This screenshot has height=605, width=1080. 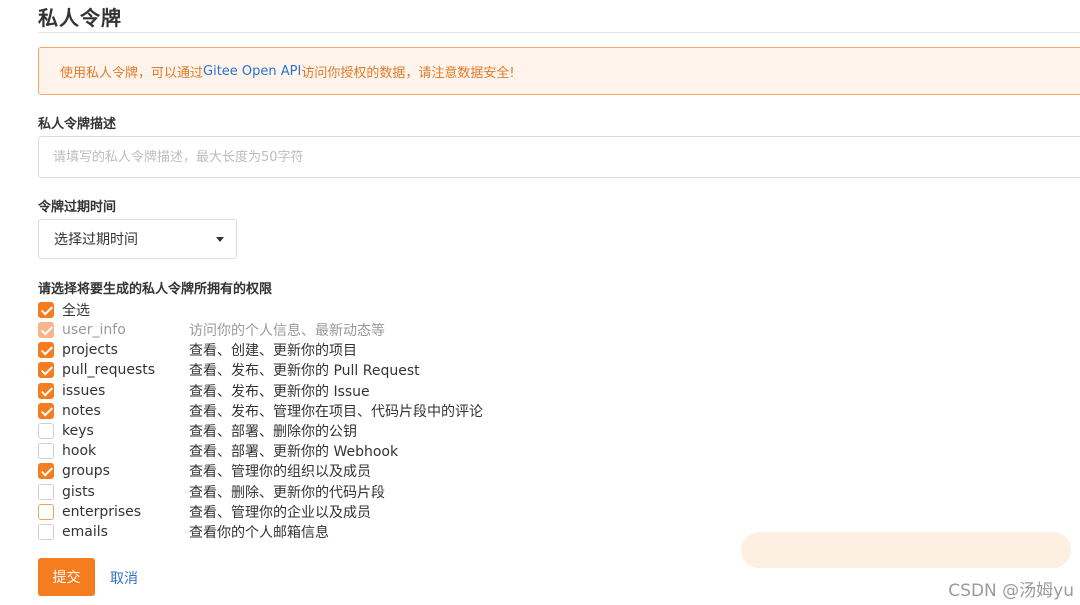 I want to click on permission-row-emails: emails 查看你的个人邮箱信息, so click(x=298, y=532).